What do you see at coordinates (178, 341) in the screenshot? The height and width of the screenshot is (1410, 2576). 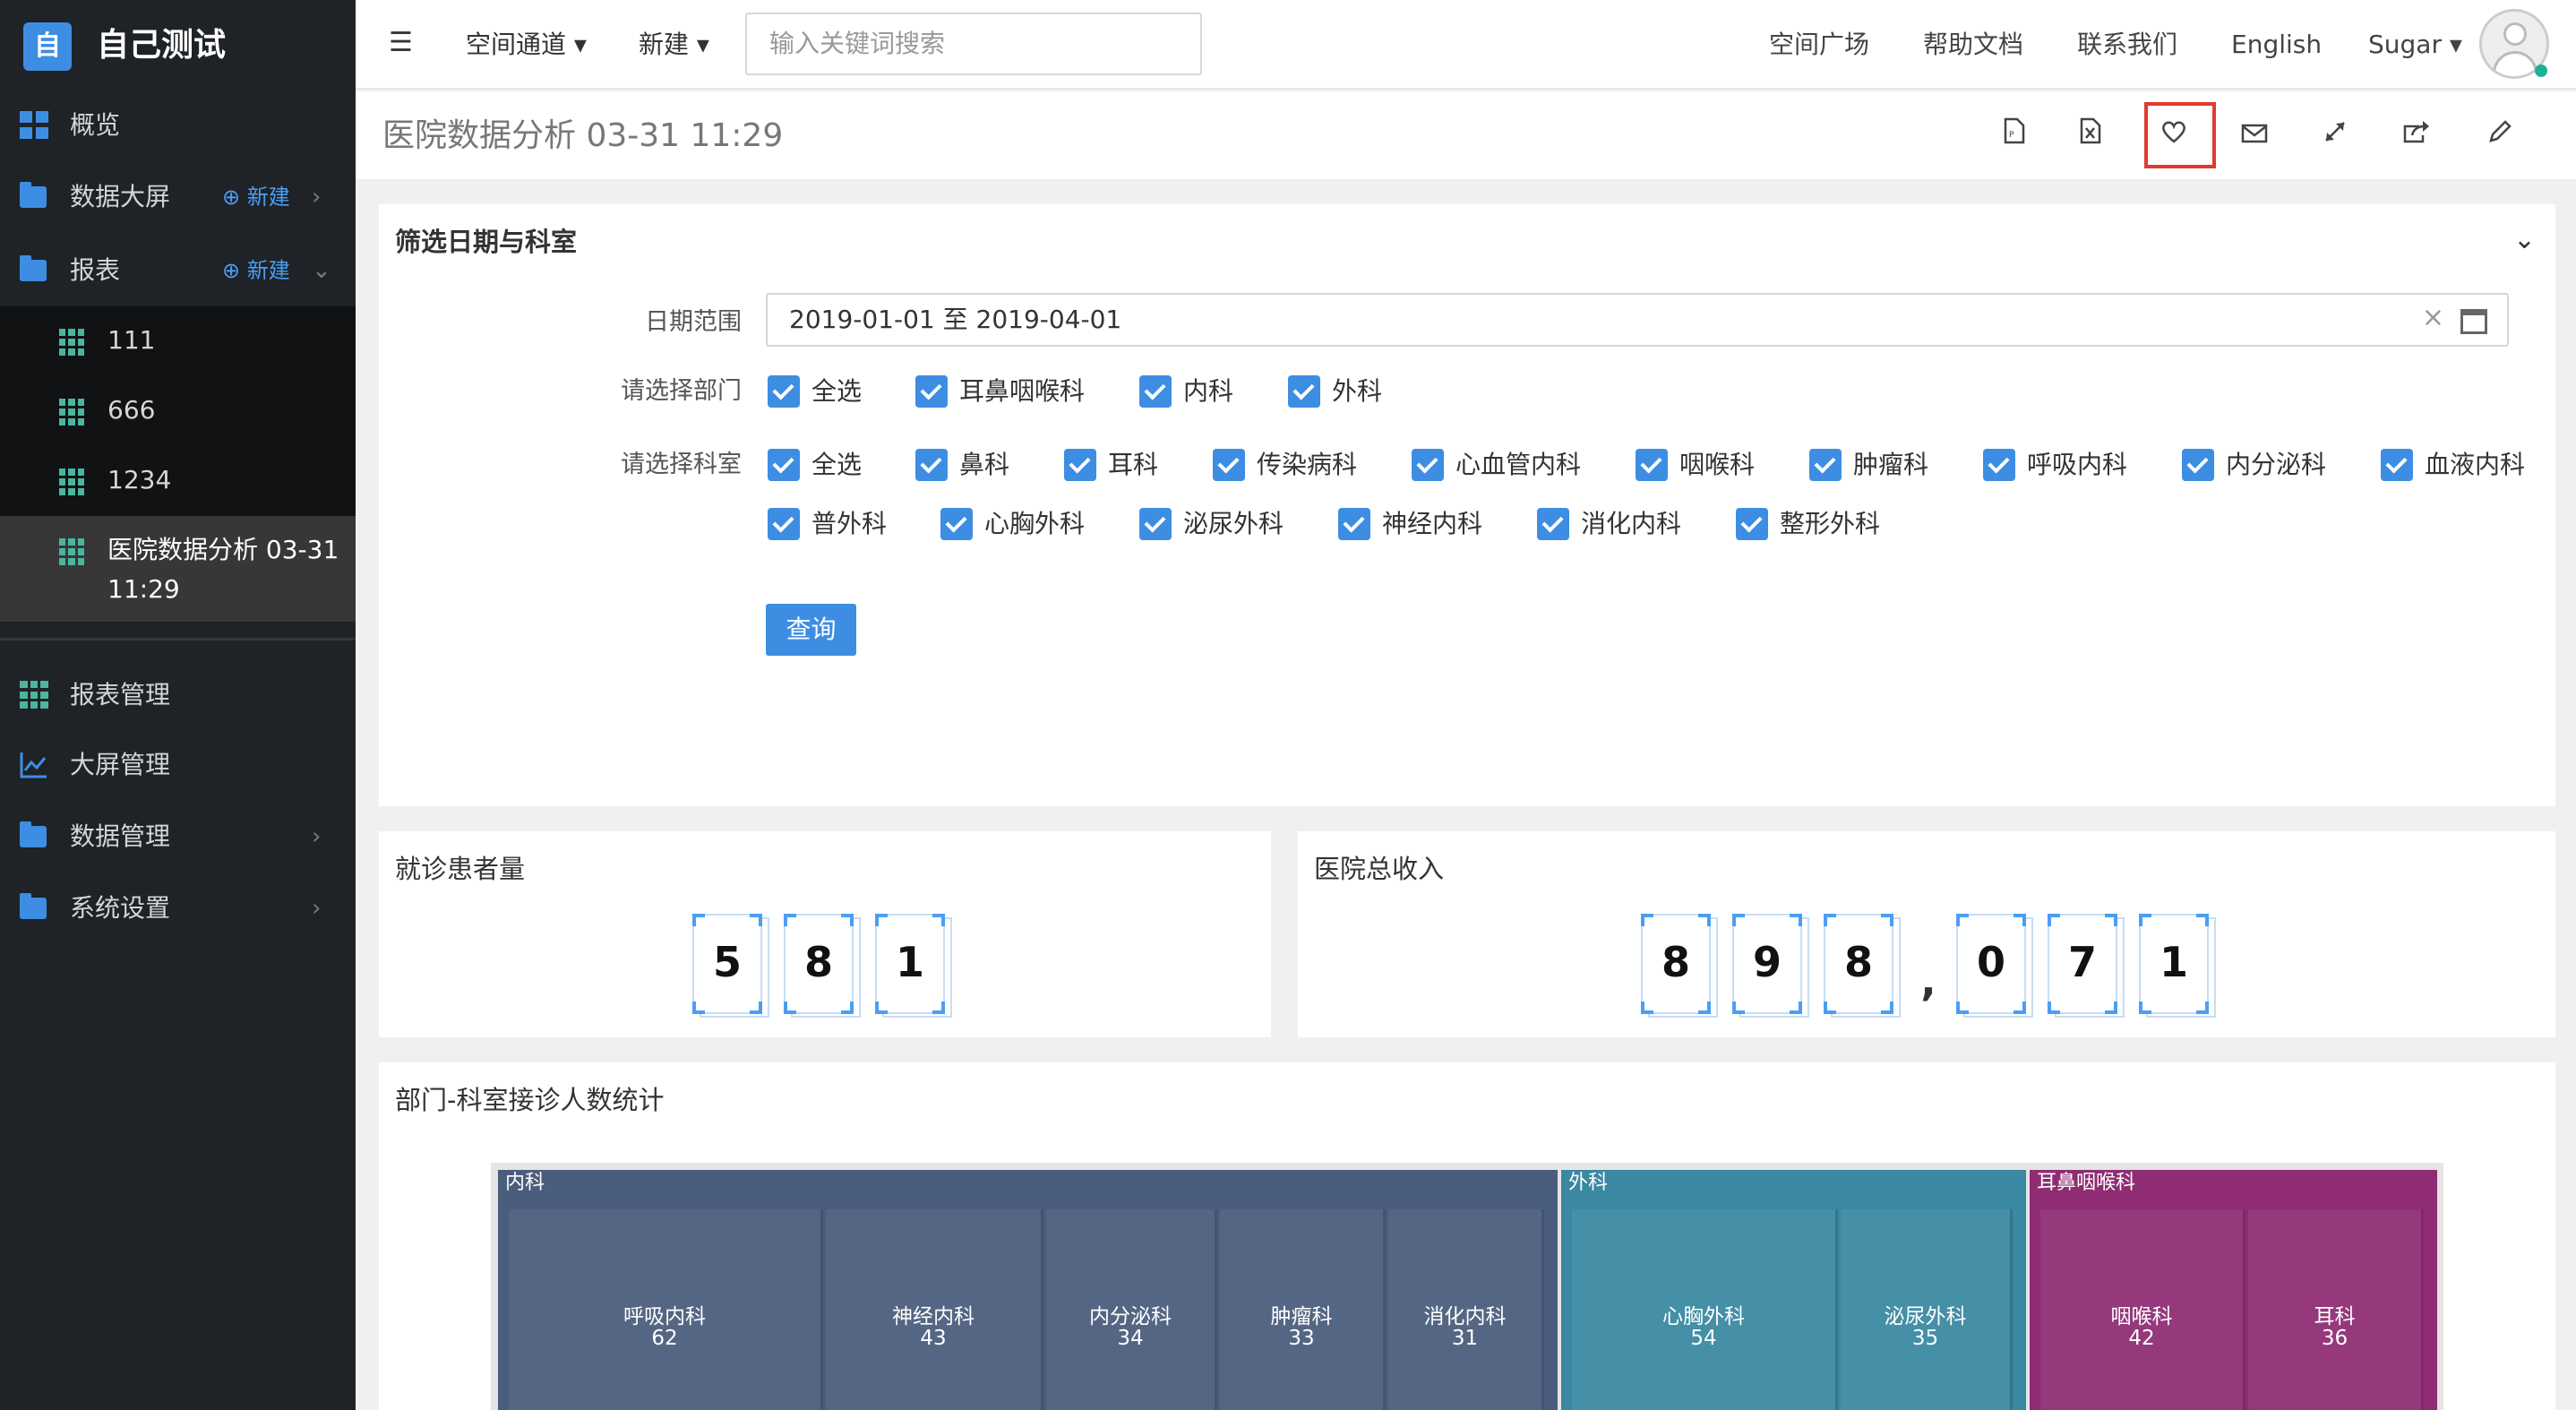 I see `sidebar-subitem-report: 111` at bounding box center [178, 341].